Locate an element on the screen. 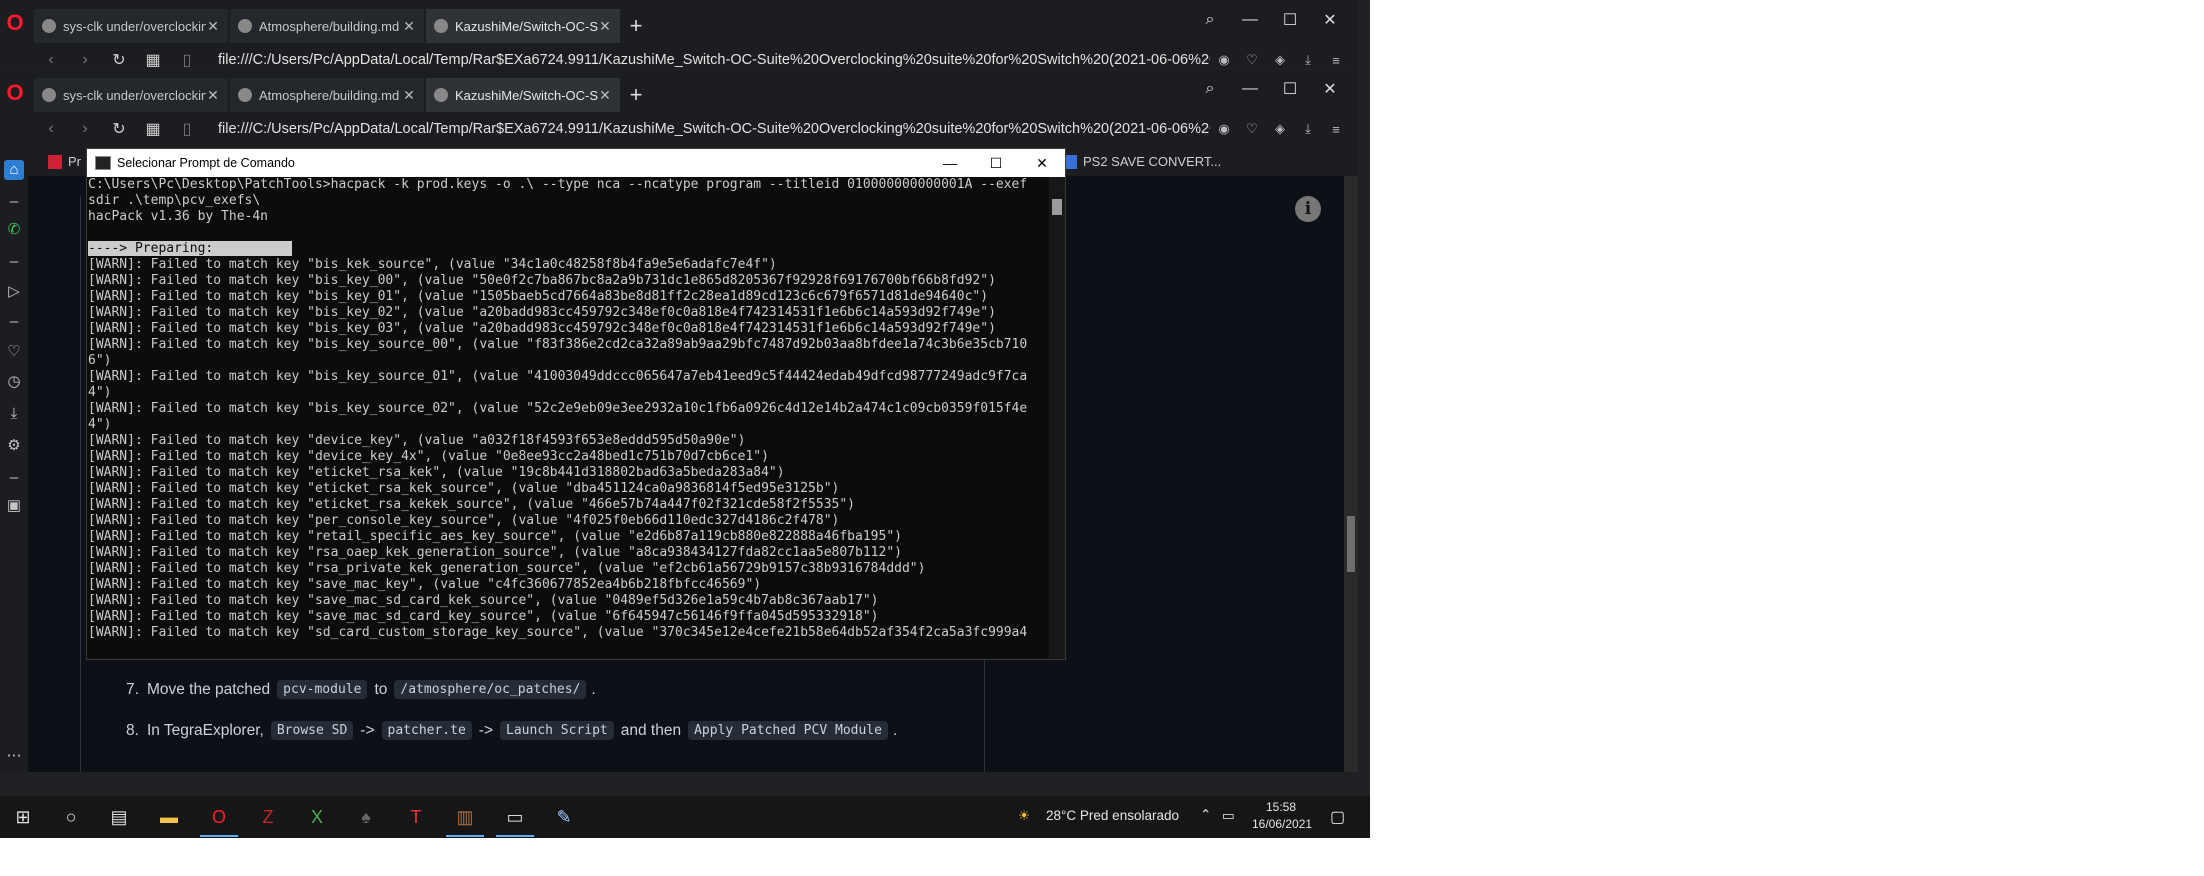 The height and width of the screenshot is (876, 2204). task-view-icon: ▤ is located at coordinates (119, 817).